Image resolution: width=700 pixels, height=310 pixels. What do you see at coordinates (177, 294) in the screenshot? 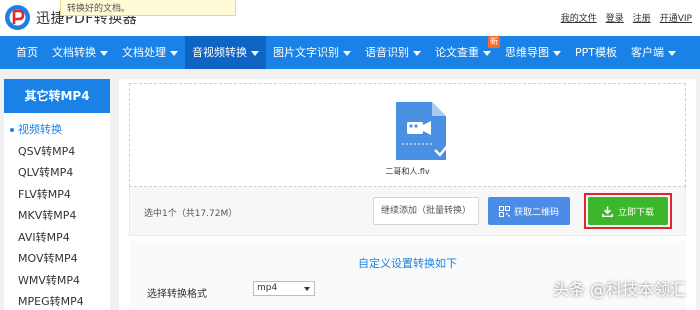
I see `format-label: 选择转换格式` at bounding box center [177, 294].